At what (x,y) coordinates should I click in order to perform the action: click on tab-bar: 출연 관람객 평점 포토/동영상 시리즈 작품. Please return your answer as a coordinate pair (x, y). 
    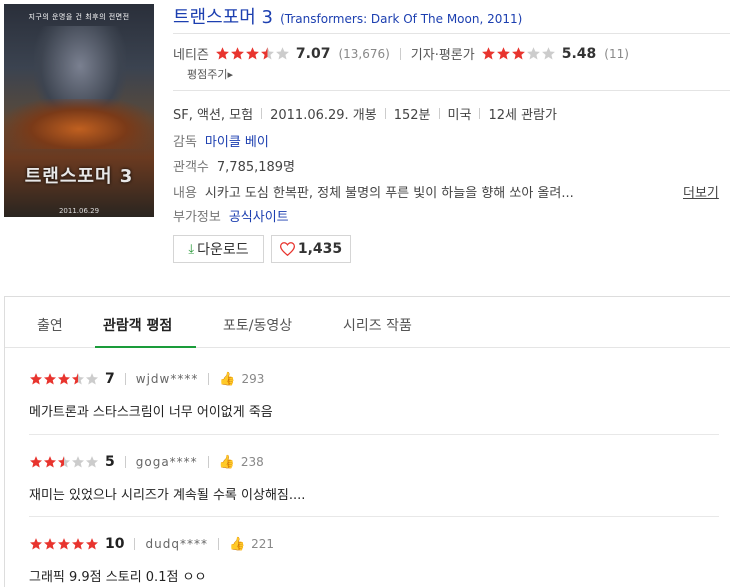
    Looking at the image, I should click on (367, 323).